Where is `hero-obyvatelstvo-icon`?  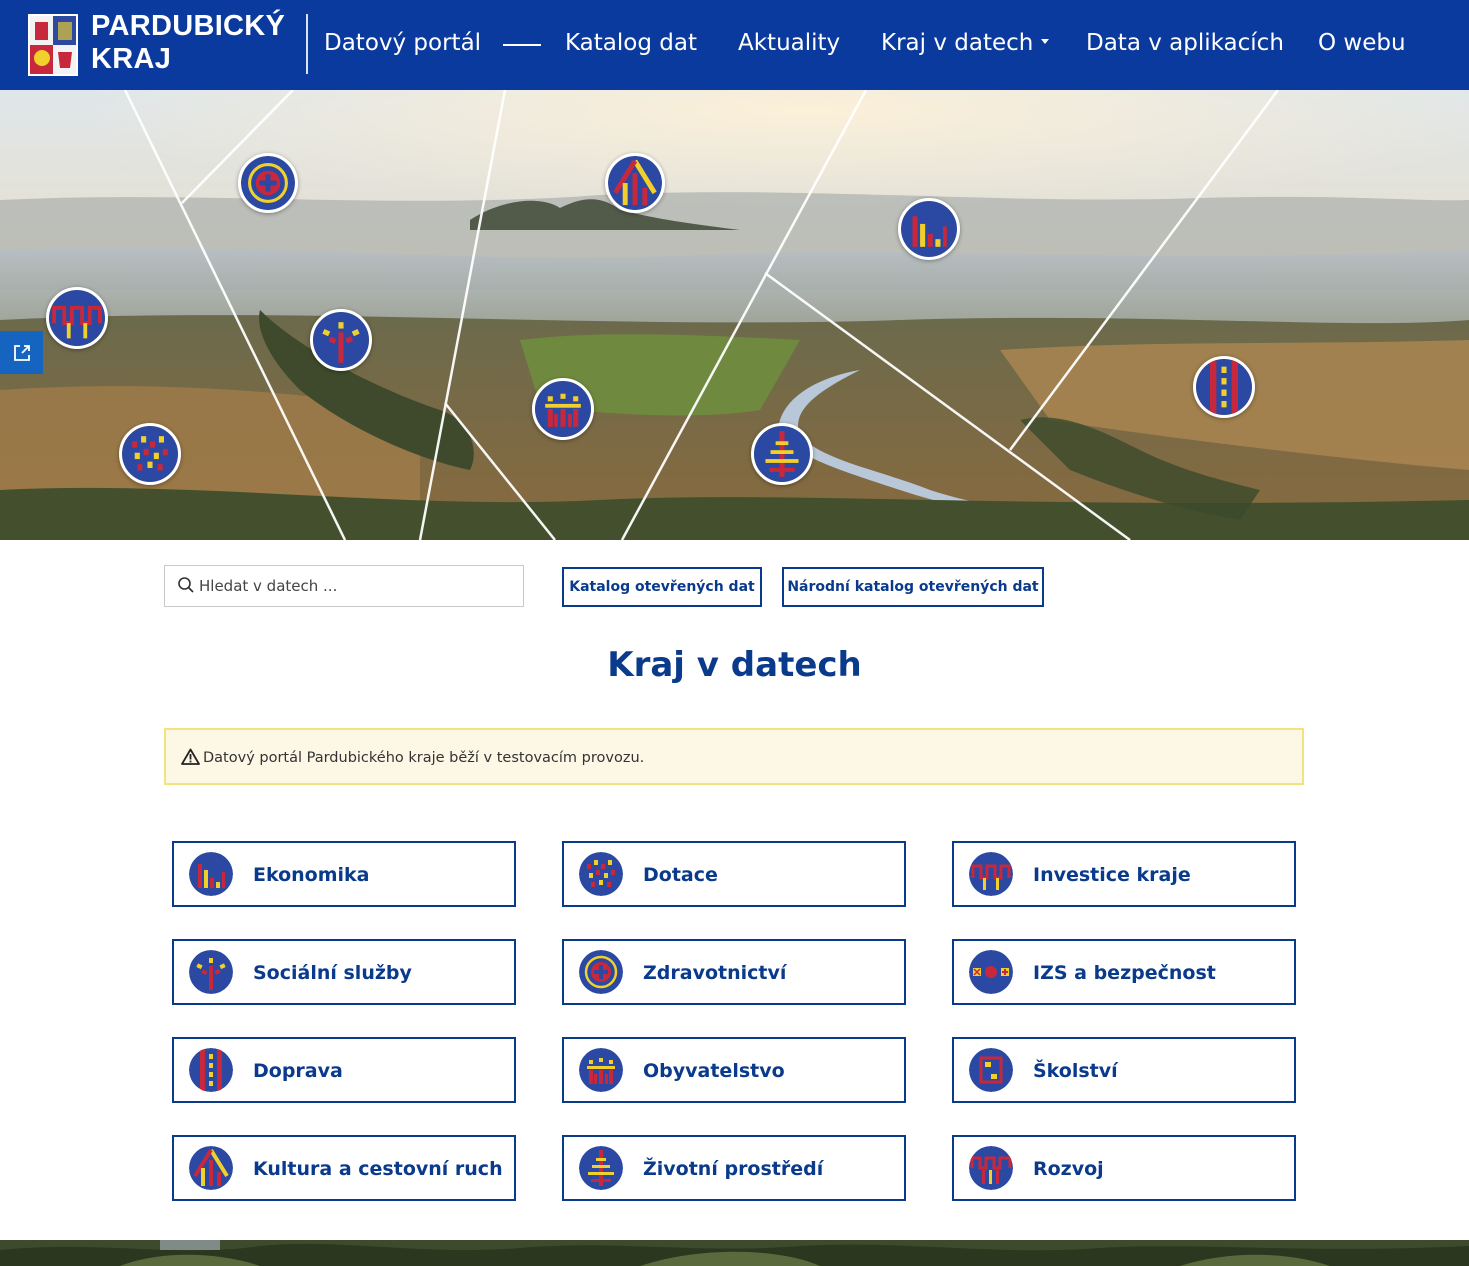
hero-obyvatelstvo-icon is located at coordinates (563, 409).